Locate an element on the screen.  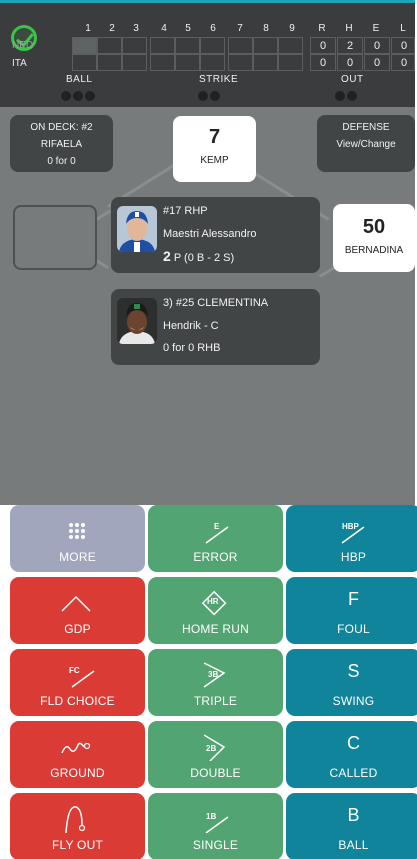
error-glyph-text: E is located at coordinates (217, 526).